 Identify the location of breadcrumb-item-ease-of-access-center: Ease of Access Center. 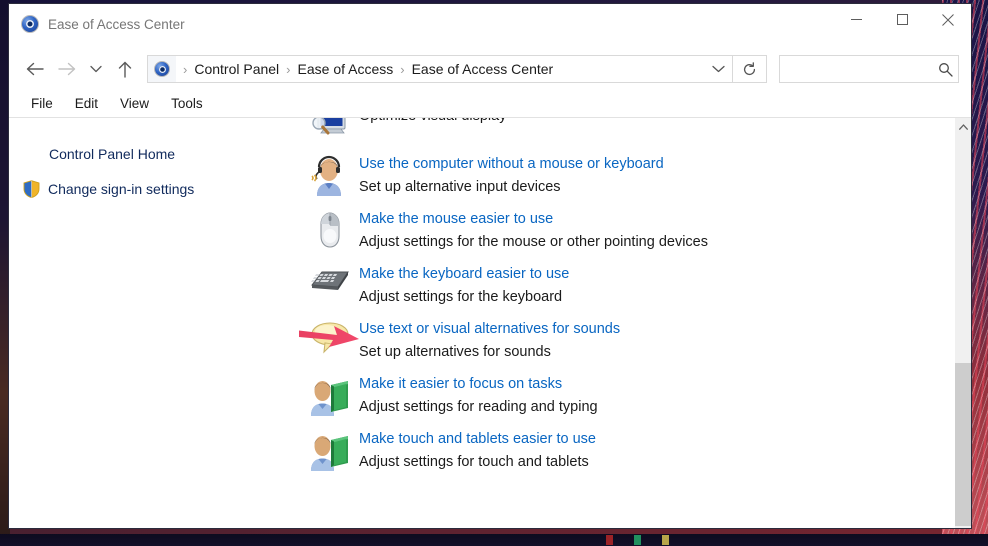
(483, 69).